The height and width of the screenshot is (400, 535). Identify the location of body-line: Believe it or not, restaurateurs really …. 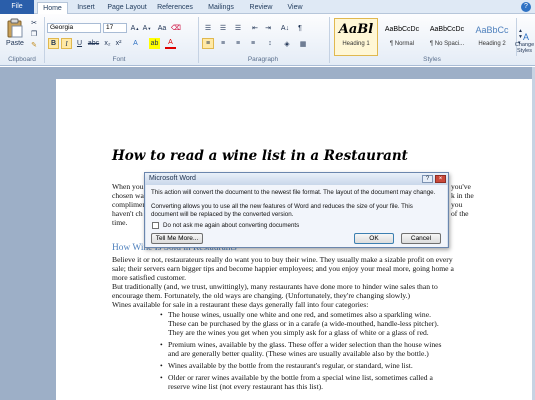
(282, 259).